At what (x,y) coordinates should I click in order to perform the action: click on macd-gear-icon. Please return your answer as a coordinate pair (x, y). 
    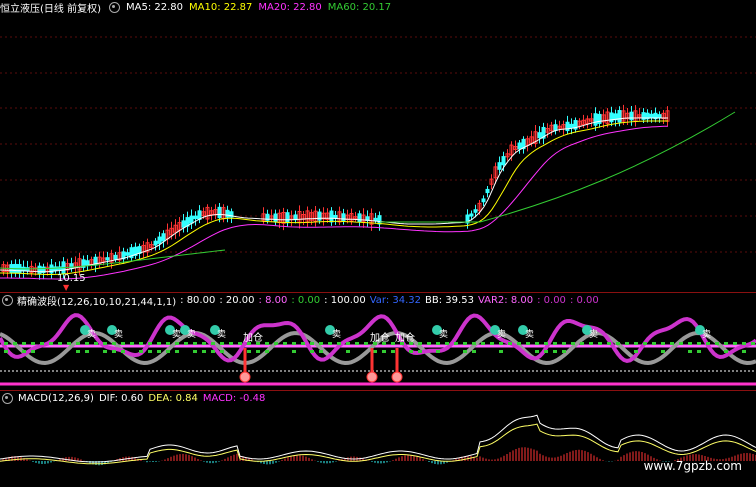
    Looking at the image, I should click on (7, 398).